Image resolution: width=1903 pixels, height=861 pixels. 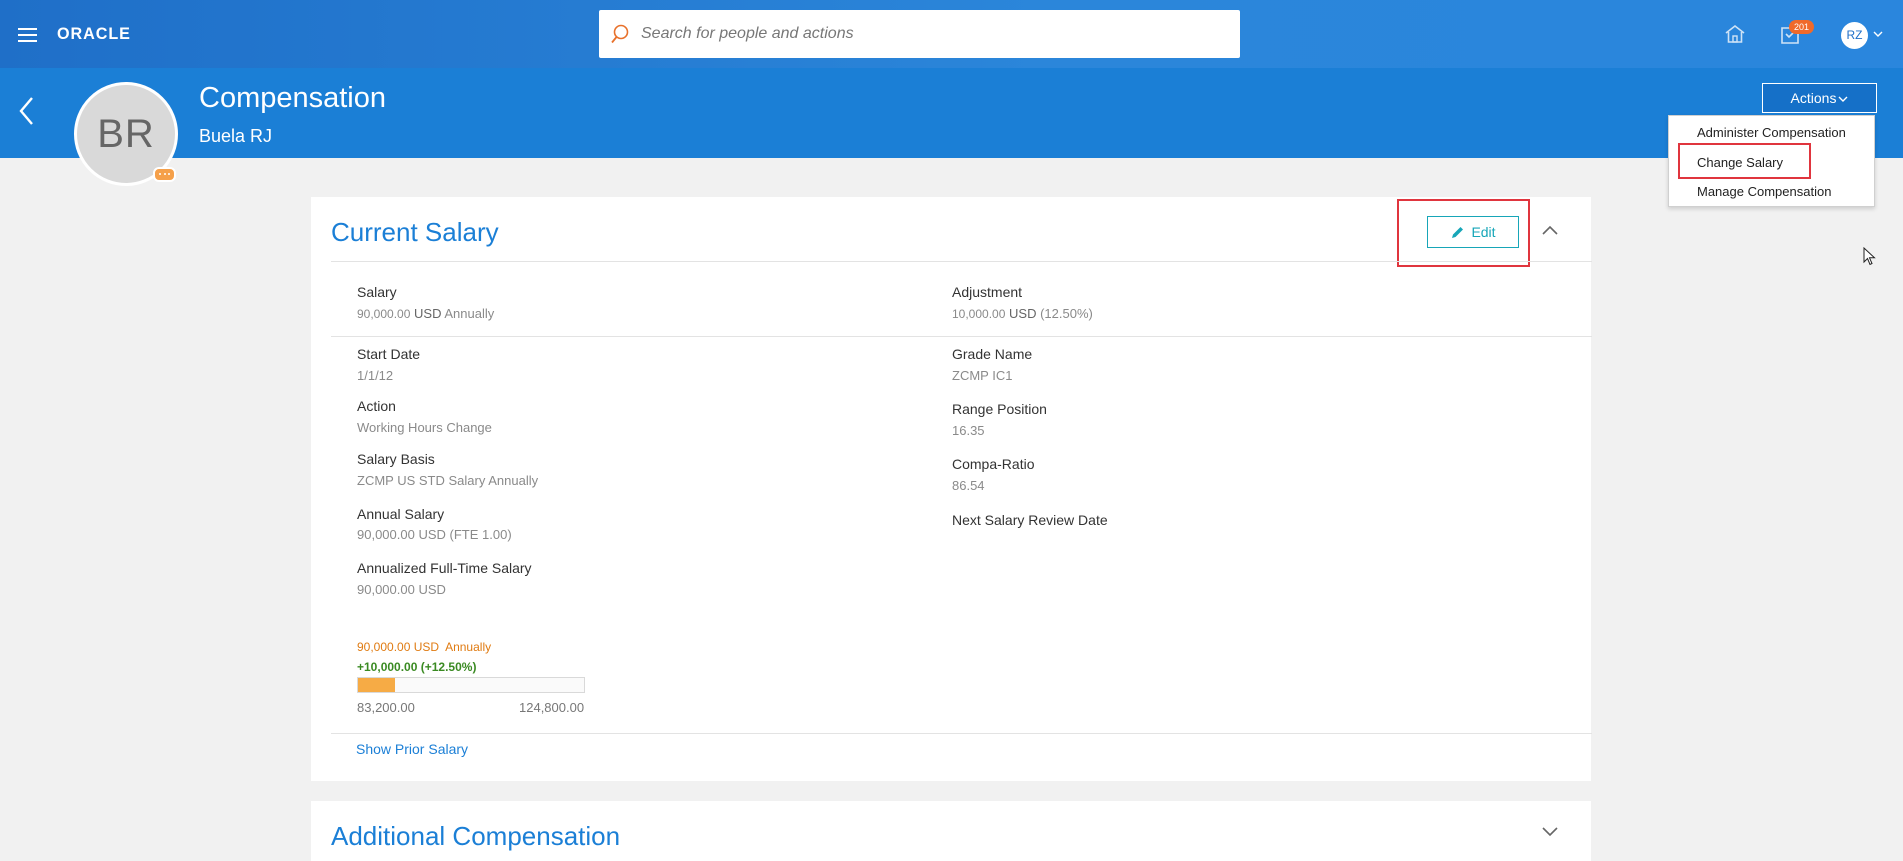 I want to click on edit-button-label: Edit, so click(x=1483, y=232).